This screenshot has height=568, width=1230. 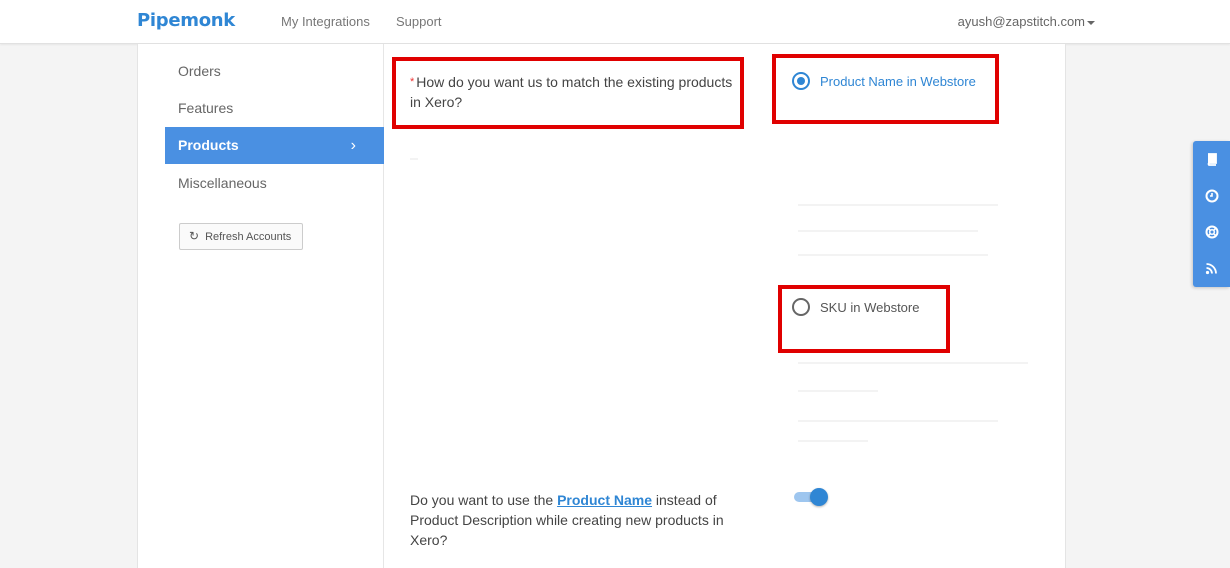 What do you see at coordinates (325, 21) in the screenshot?
I see `nav-my-integrations: My Integrations` at bounding box center [325, 21].